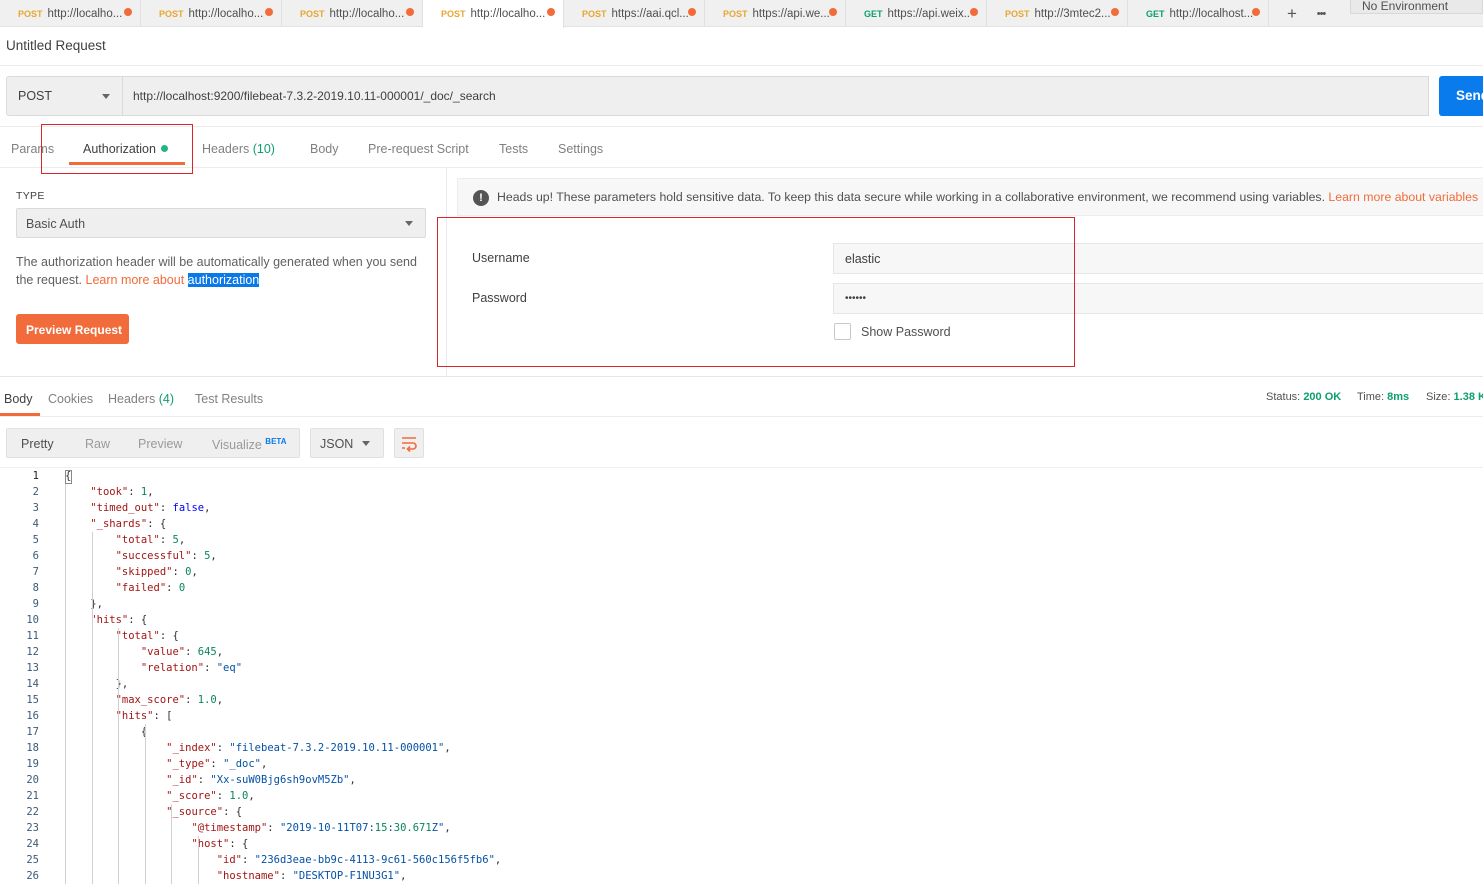 This screenshot has width=1483, height=887. Describe the element at coordinates (32, 796) in the screenshot. I see `line-number: 21` at that location.